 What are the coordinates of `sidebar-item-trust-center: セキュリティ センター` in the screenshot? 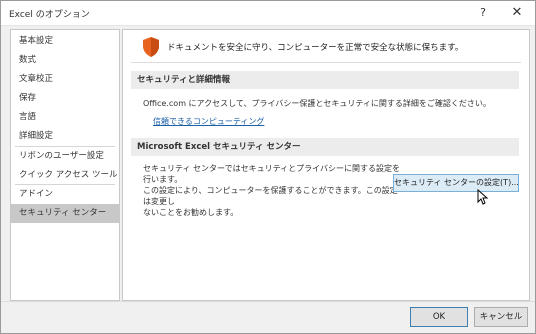 It's located at (65, 213).